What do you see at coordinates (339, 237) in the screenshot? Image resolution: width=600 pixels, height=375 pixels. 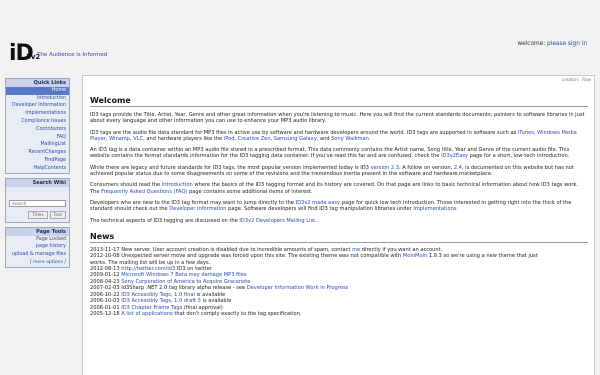 I see `news-heading: News` at bounding box center [339, 237].